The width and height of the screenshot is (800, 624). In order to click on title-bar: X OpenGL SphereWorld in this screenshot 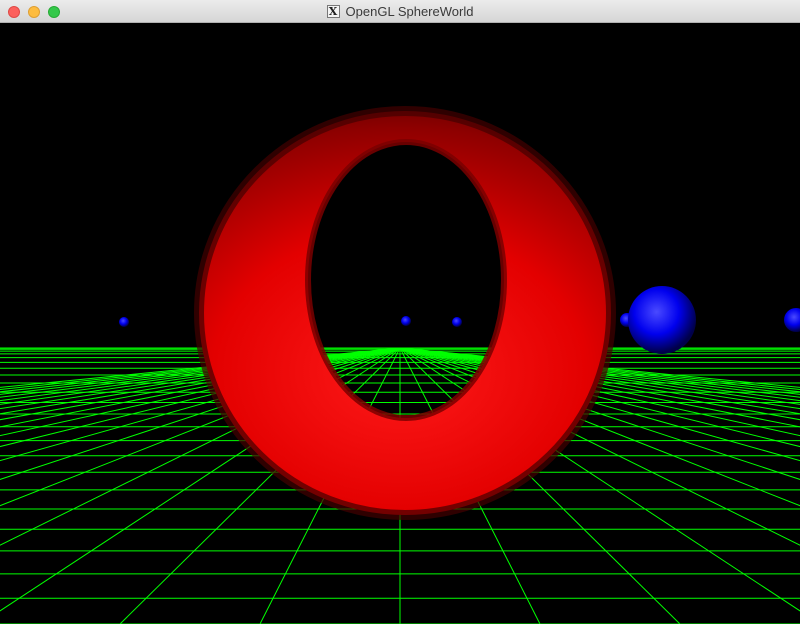, I will do `click(400, 11)`.